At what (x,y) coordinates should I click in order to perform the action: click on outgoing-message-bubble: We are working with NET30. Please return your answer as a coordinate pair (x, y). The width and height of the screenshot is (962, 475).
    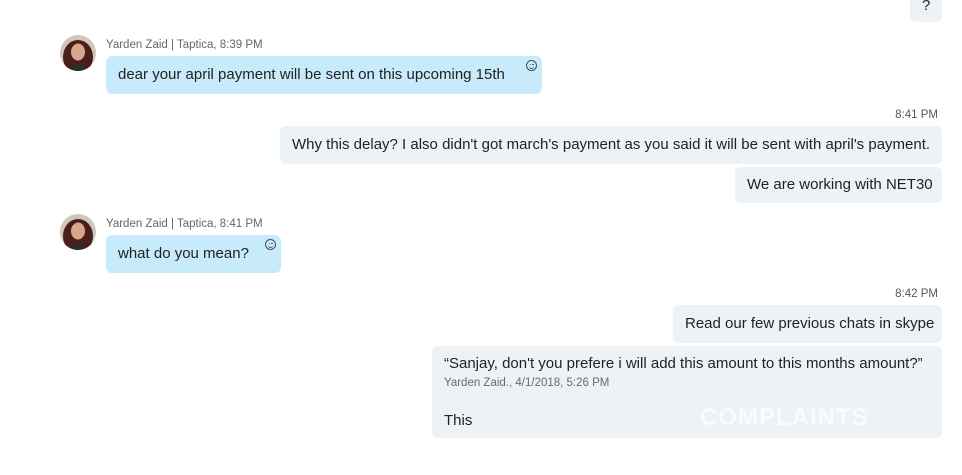
    Looking at the image, I should click on (838, 185).